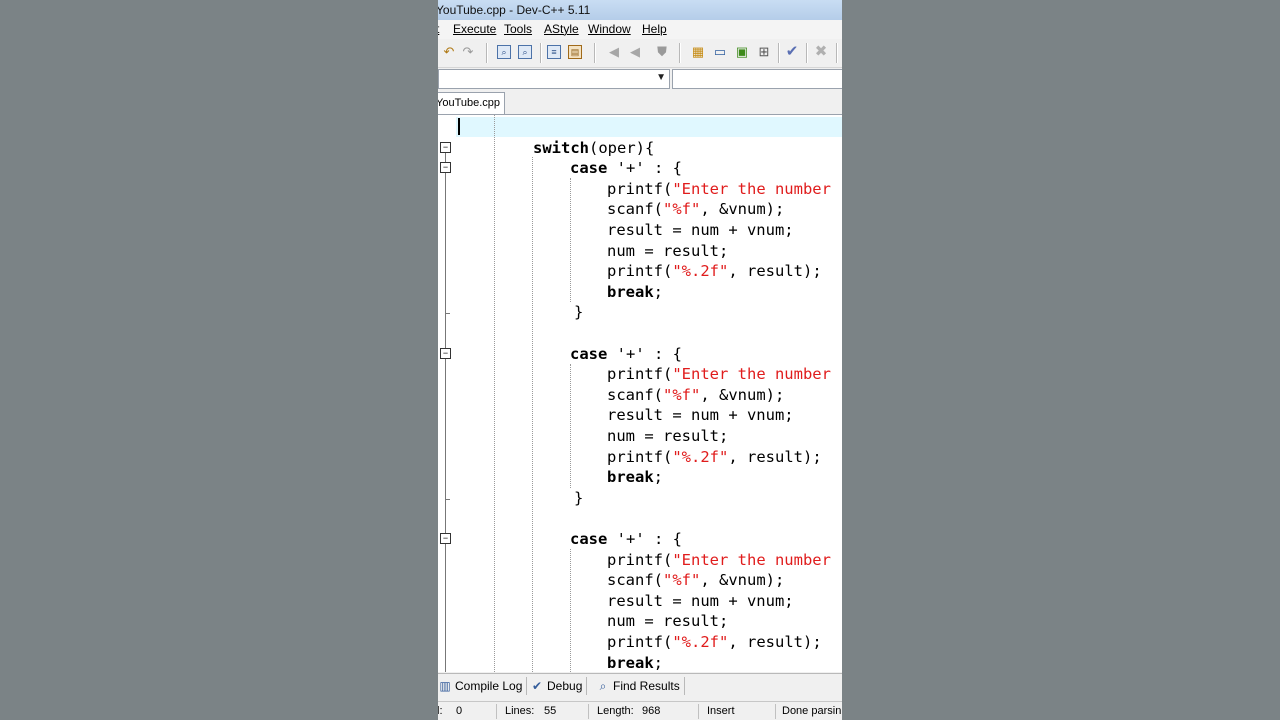 Image resolution: width=1280 pixels, height=720 pixels. What do you see at coordinates (742, 52) in the screenshot?
I see `toggle-icon: ▣` at bounding box center [742, 52].